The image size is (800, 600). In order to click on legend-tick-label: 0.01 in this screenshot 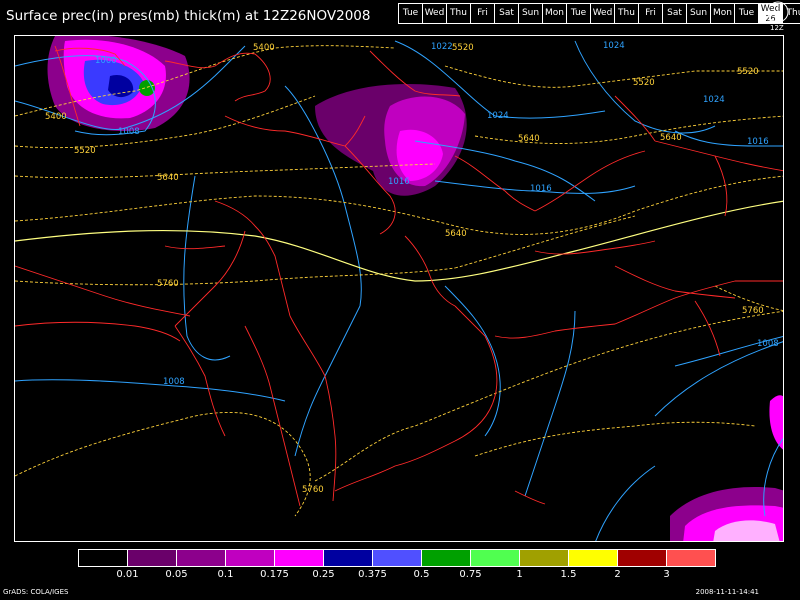, I will do `click(127, 574)`.